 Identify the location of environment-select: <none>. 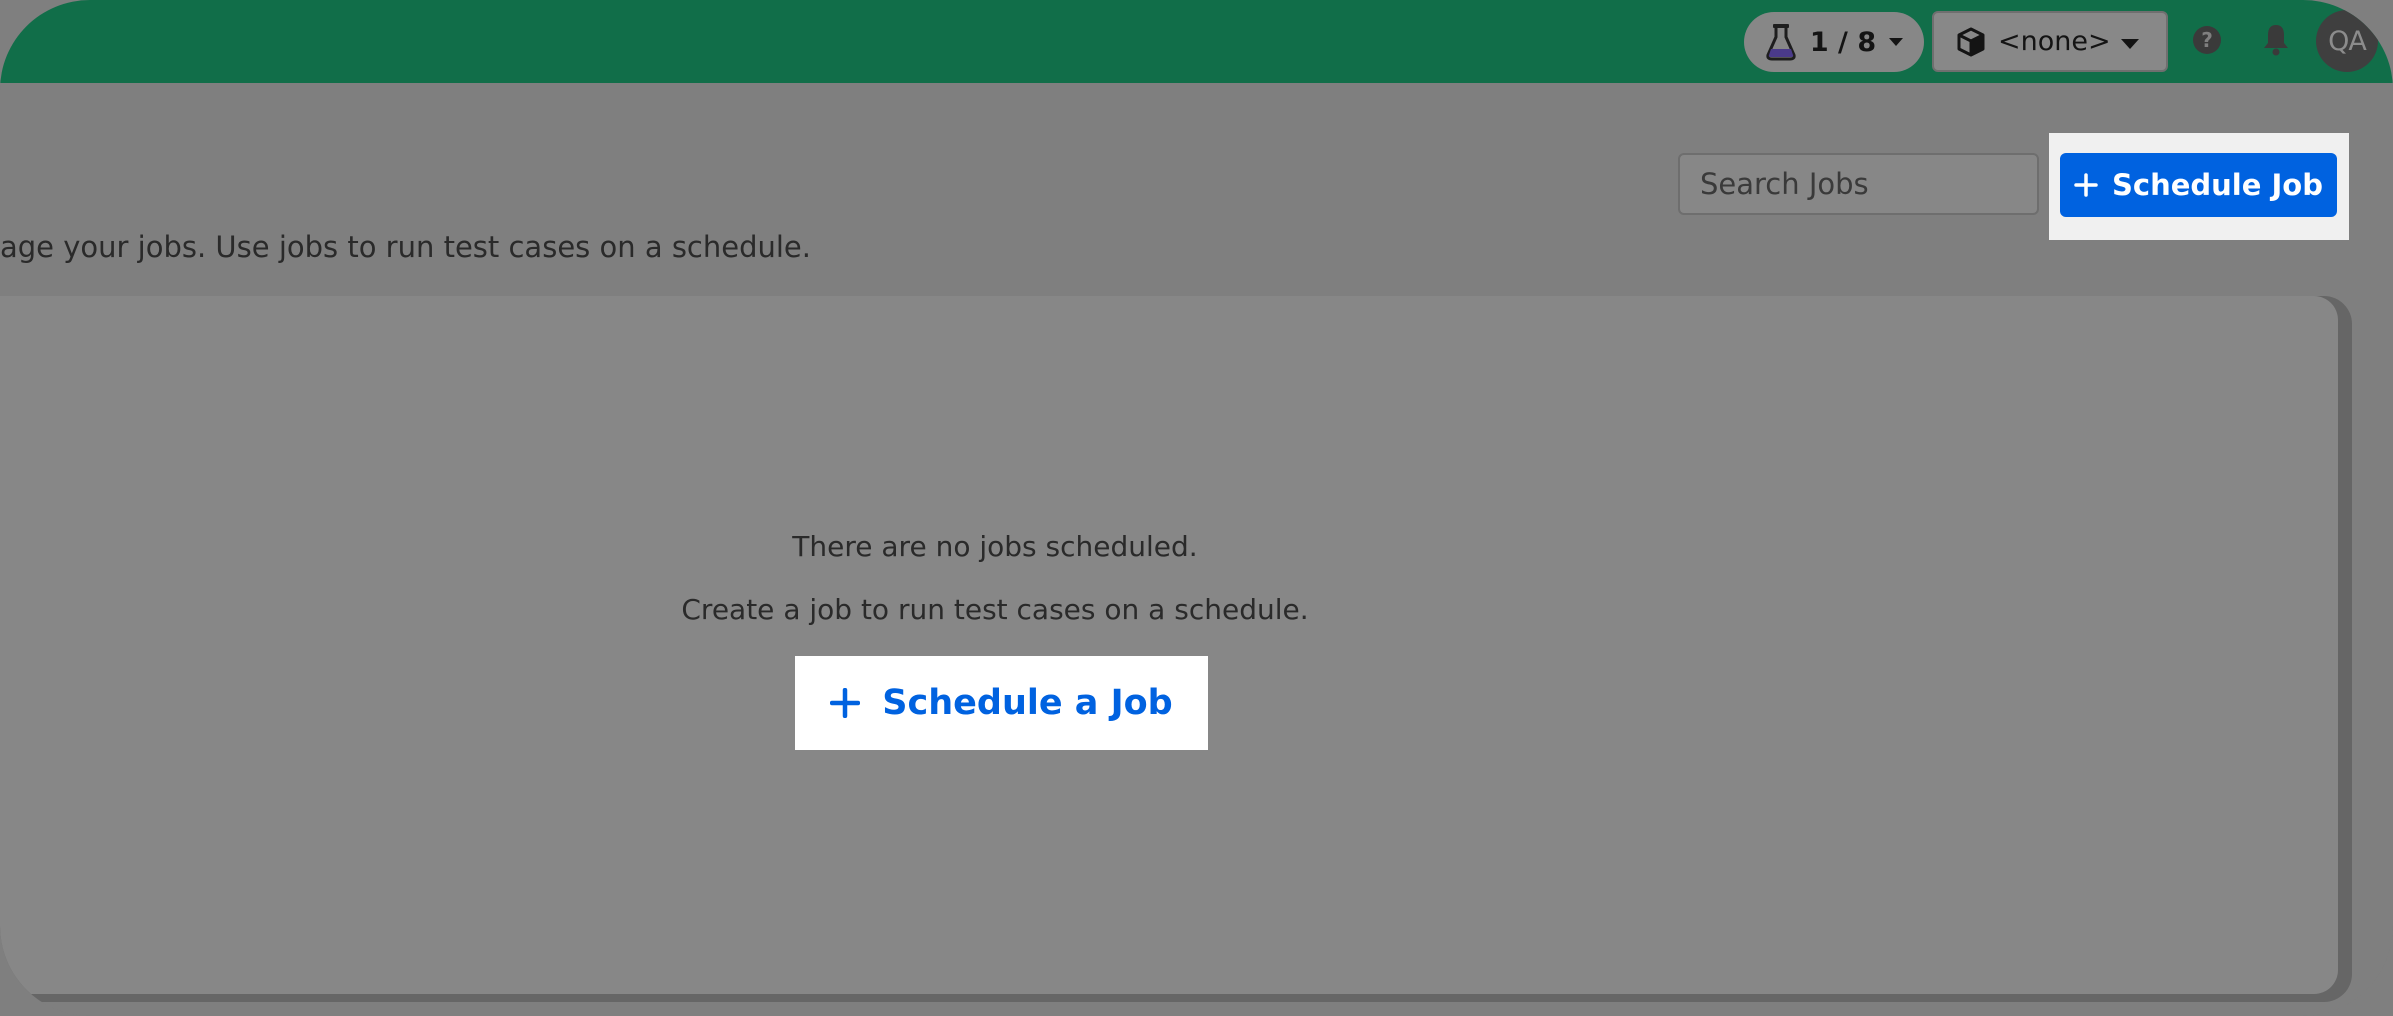
(2050, 41).